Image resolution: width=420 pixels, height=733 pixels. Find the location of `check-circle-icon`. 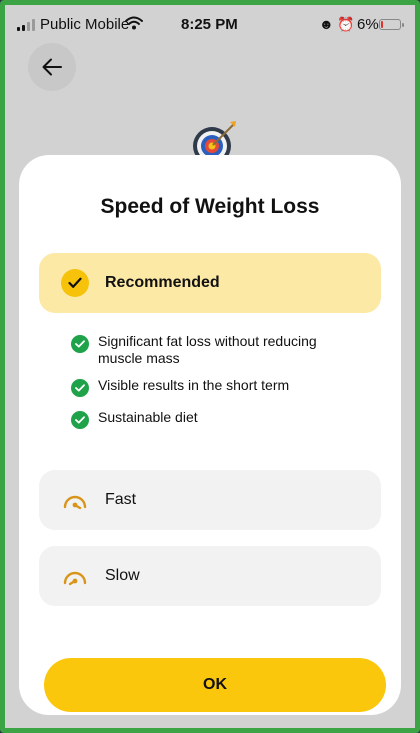

check-circle-icon is located at coordinates (75, 283).